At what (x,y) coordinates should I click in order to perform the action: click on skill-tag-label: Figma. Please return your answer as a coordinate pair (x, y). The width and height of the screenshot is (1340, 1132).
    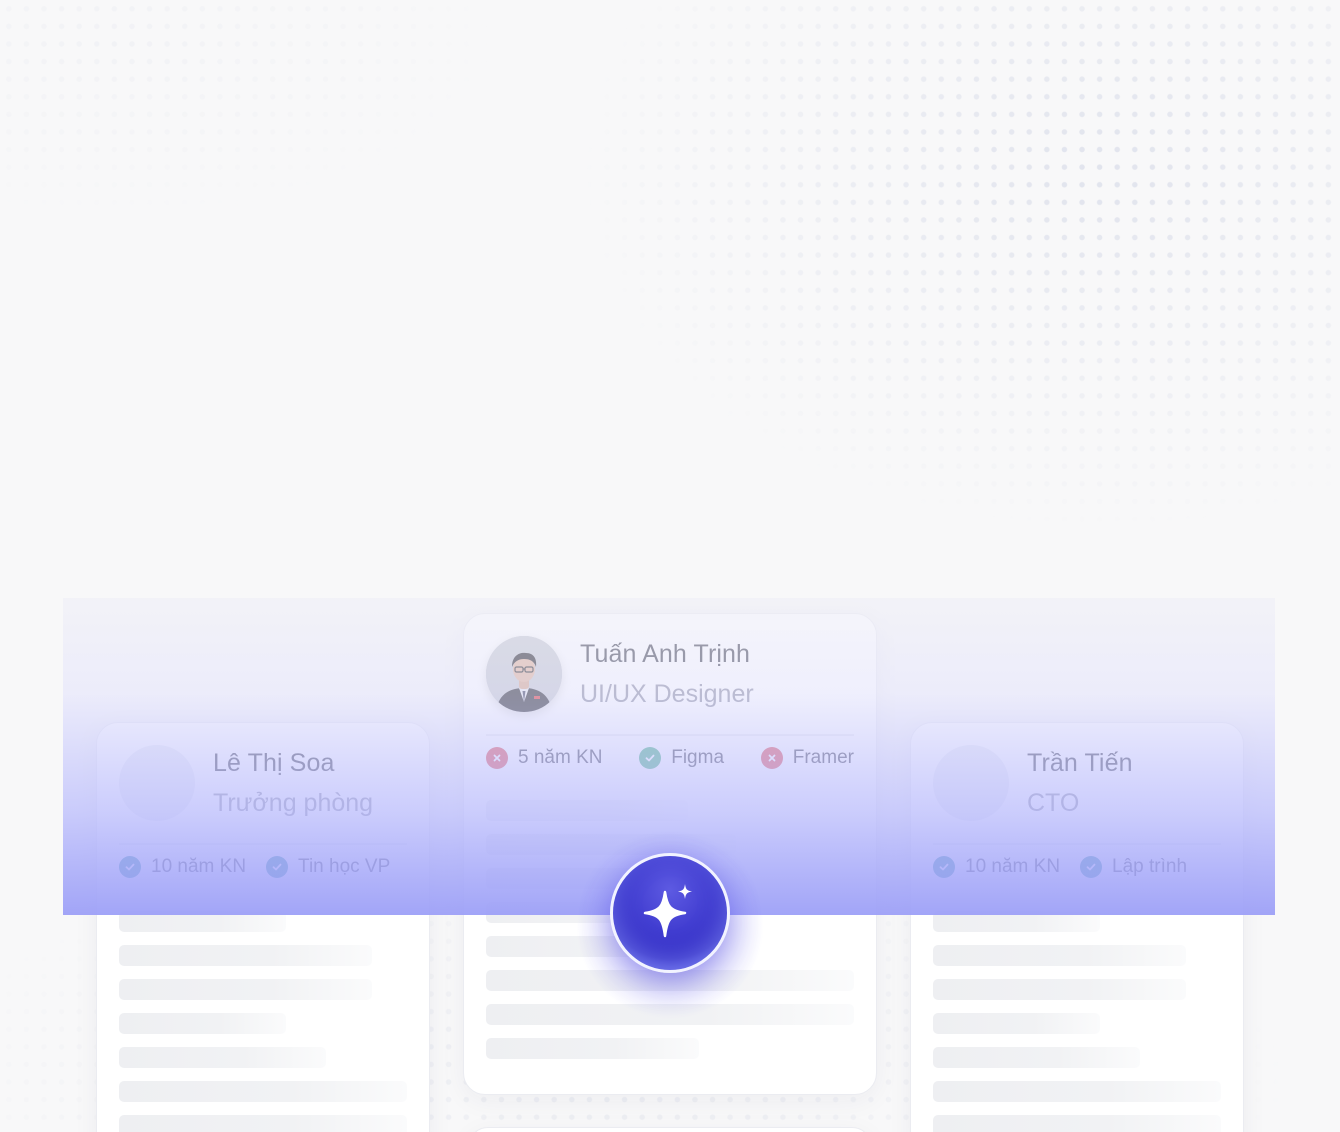
    Looking at the image, I should click on (698, 757).